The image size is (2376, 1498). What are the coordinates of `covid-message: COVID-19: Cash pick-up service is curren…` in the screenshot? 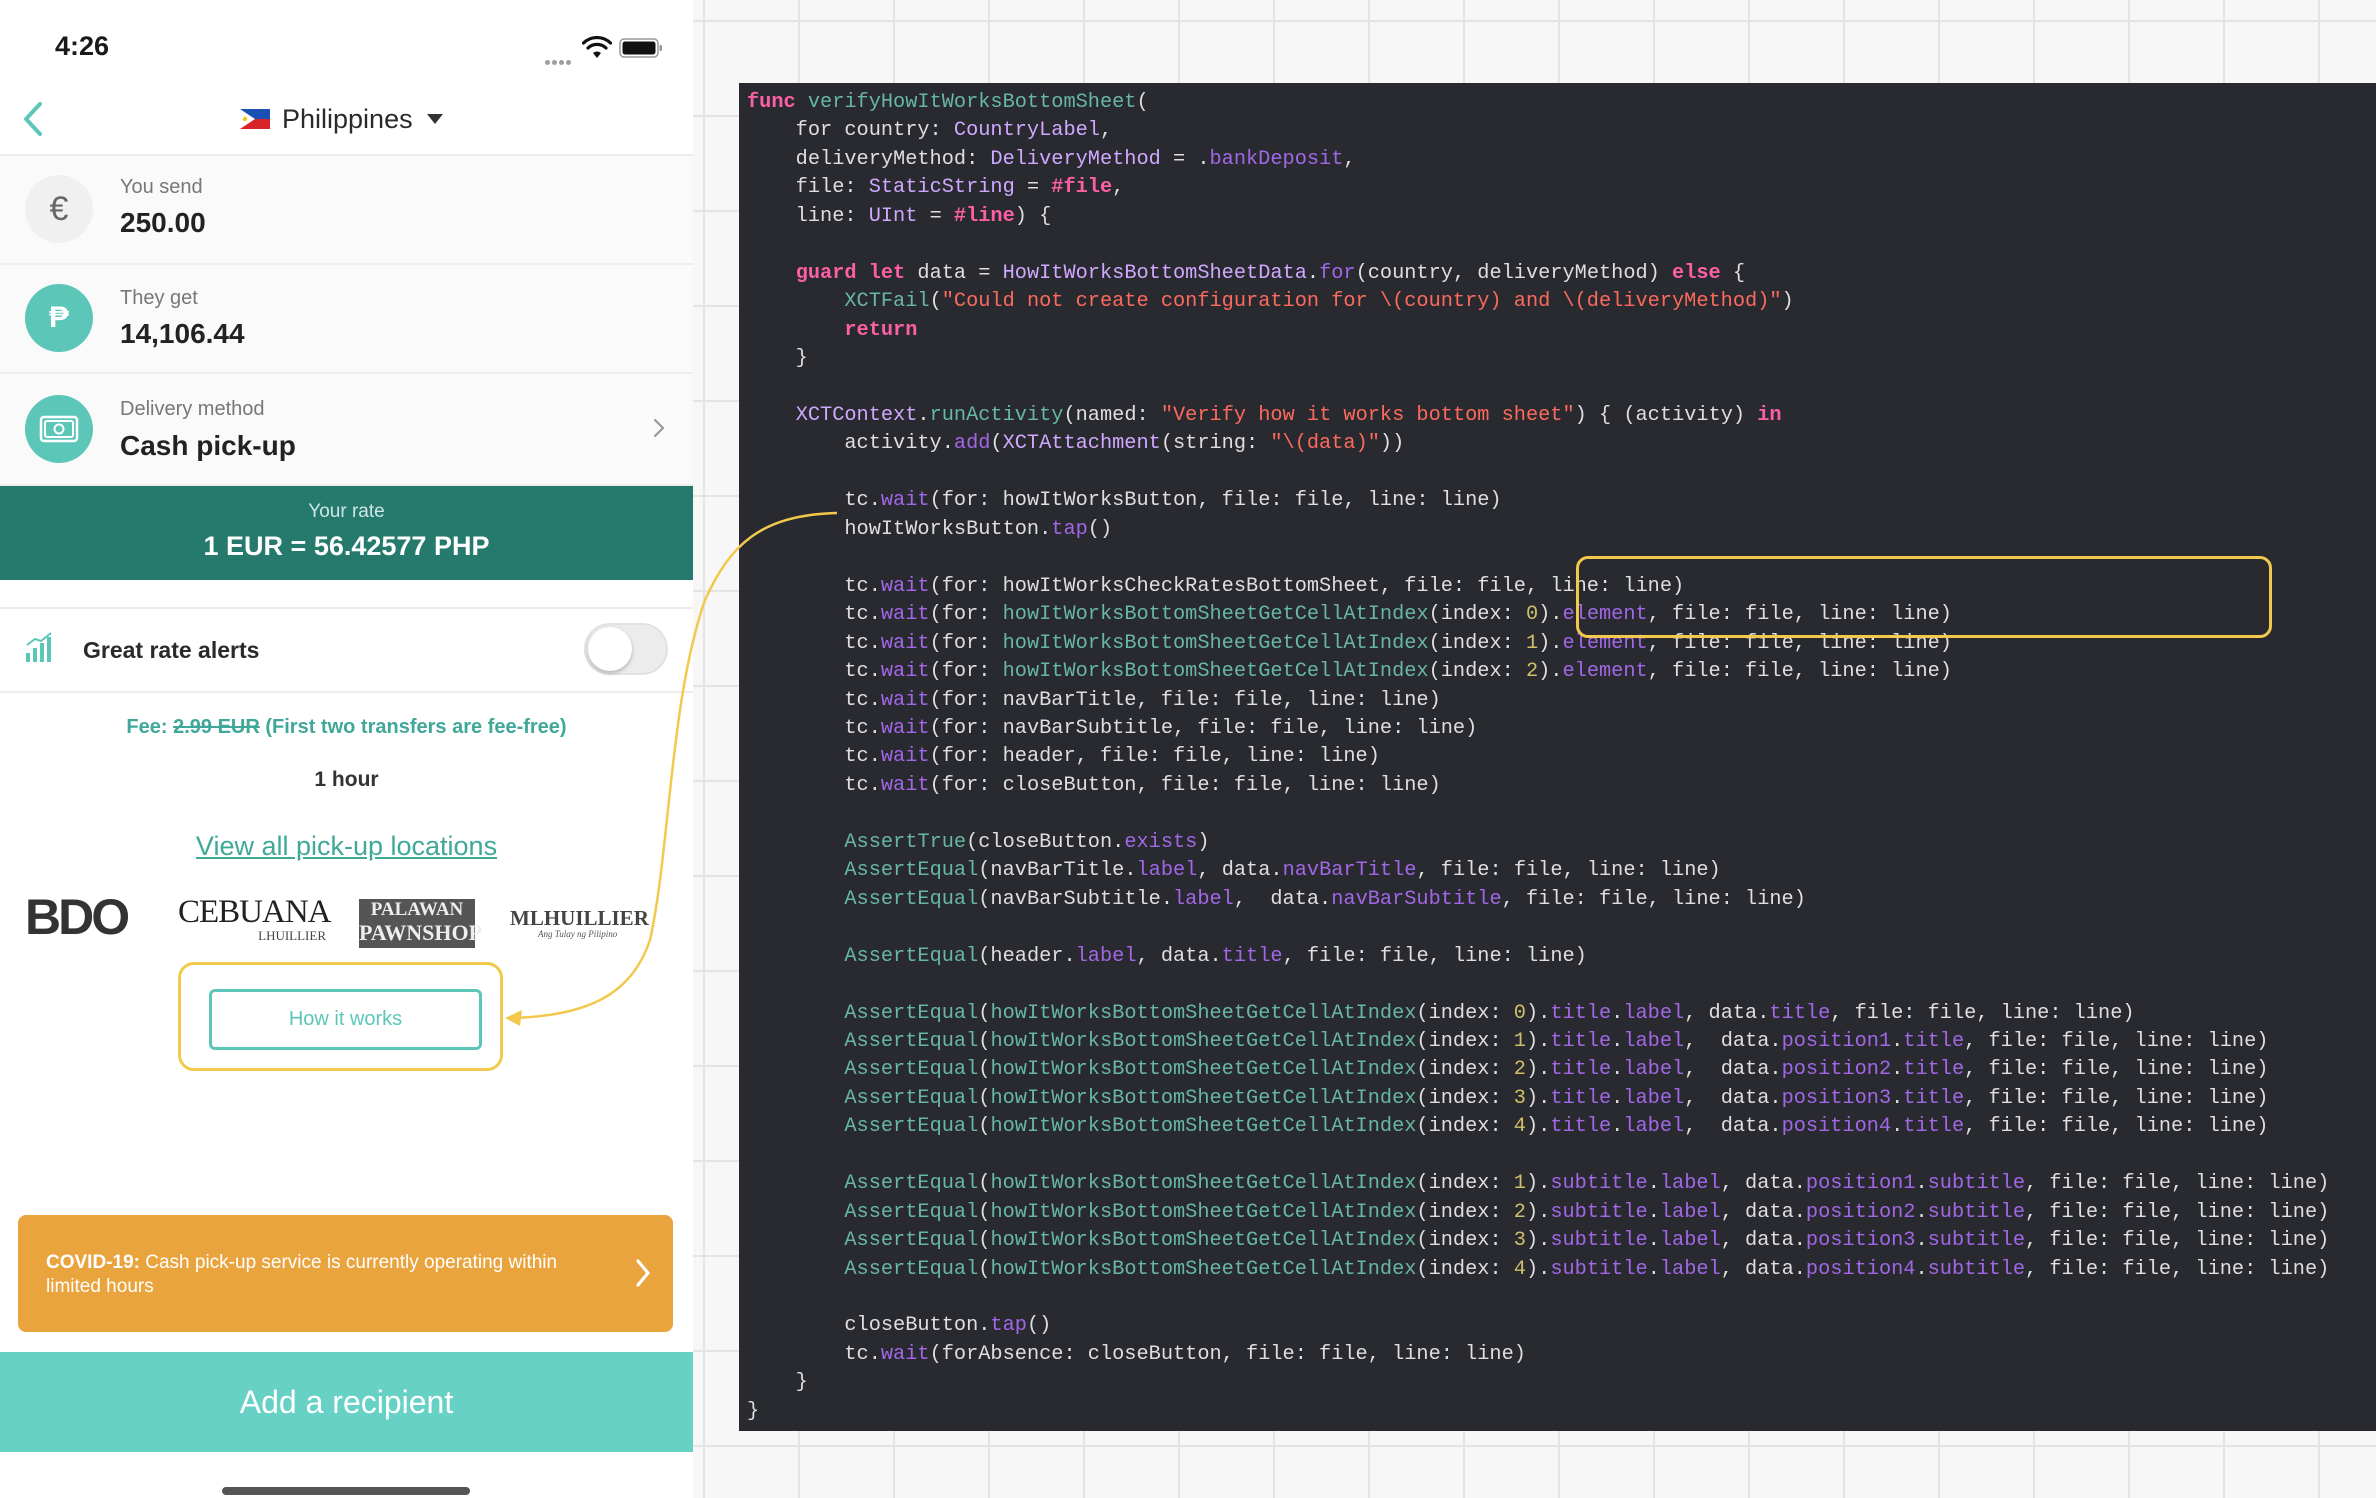 It's located at (316, 1275).